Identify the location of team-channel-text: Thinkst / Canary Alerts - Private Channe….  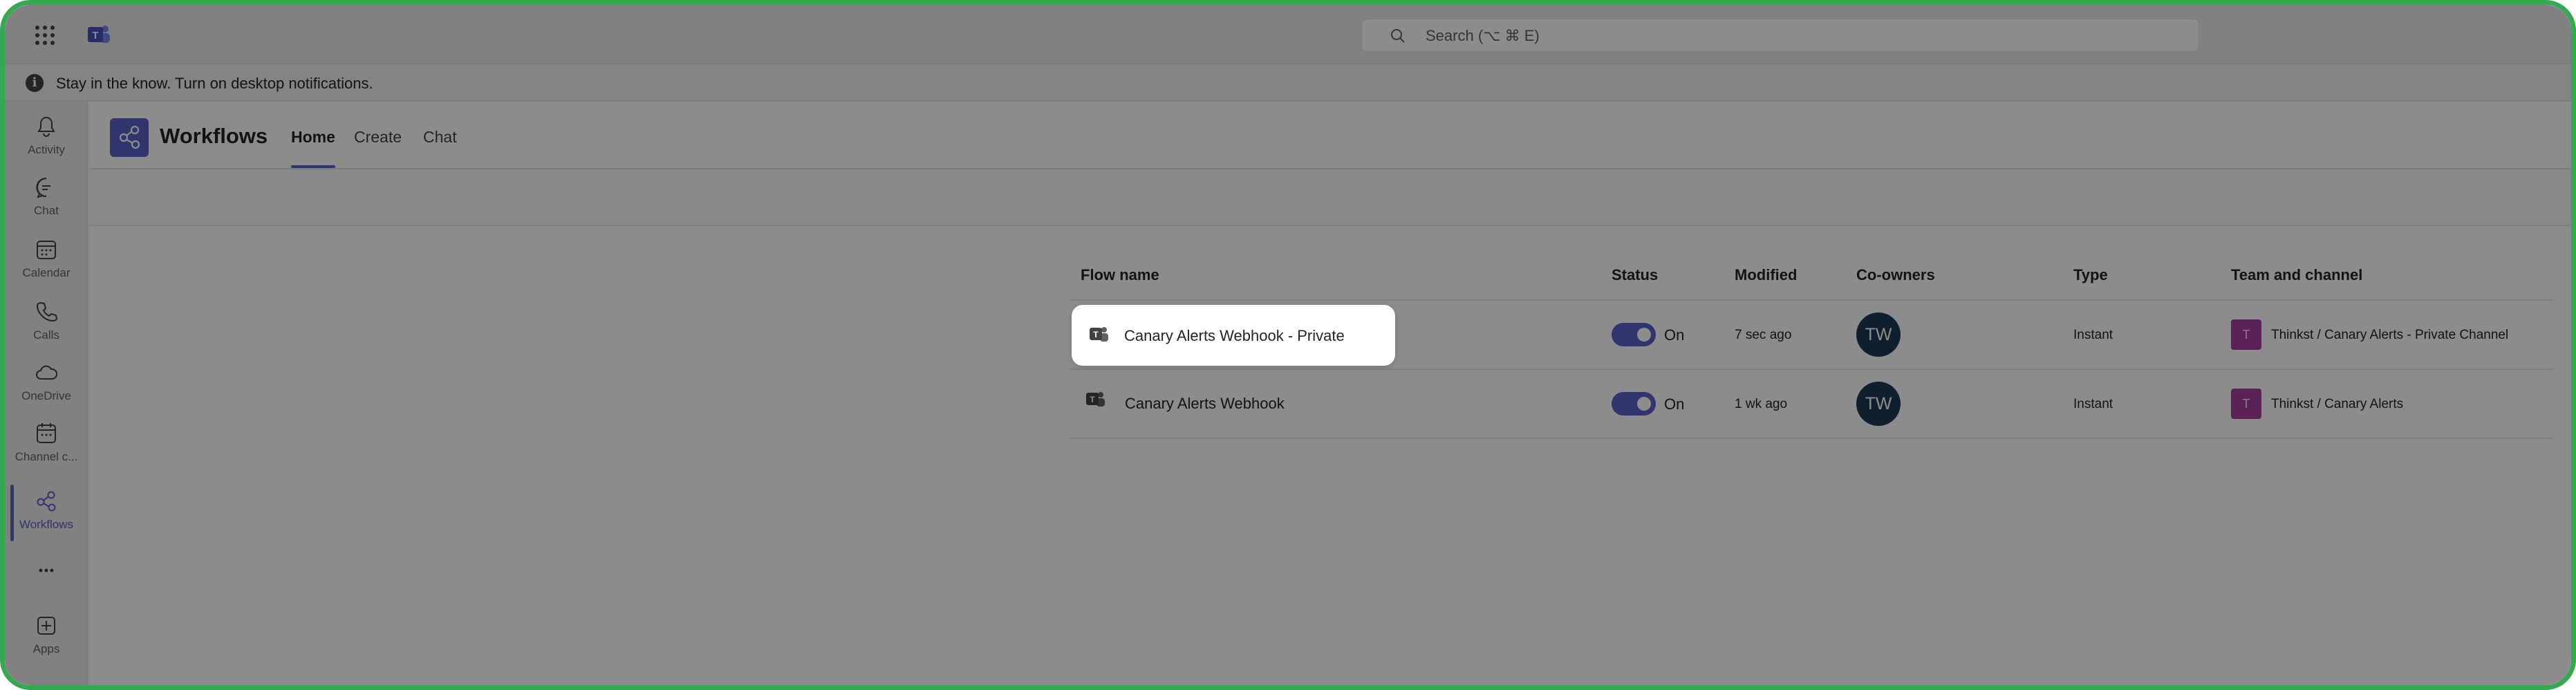
(2389, 335).